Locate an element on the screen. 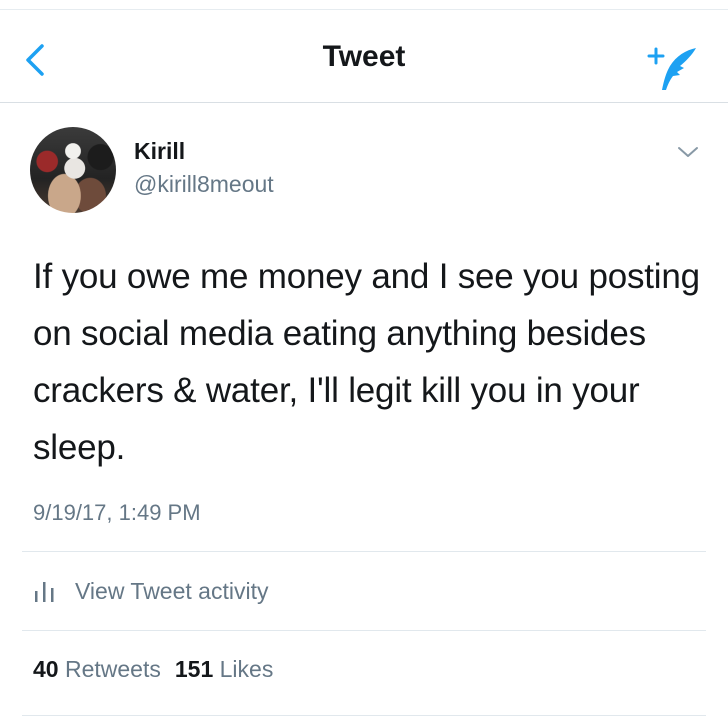  compose-tweet-button is located at coordinates (674, 69).